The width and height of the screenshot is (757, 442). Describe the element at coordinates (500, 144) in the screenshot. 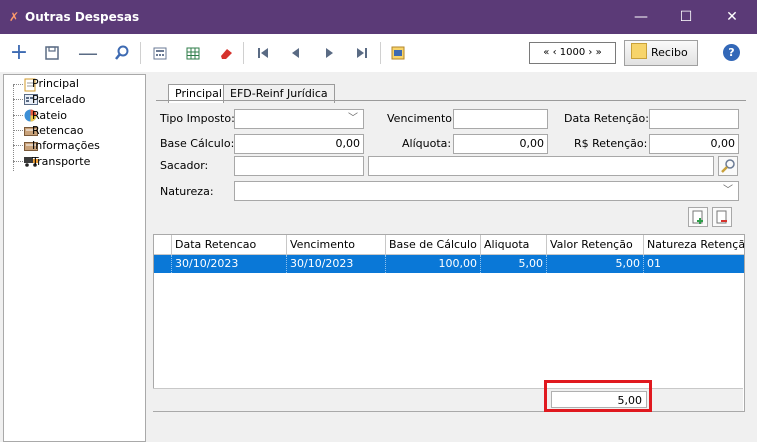

I see `aliquota-input: 0,00` at that location.